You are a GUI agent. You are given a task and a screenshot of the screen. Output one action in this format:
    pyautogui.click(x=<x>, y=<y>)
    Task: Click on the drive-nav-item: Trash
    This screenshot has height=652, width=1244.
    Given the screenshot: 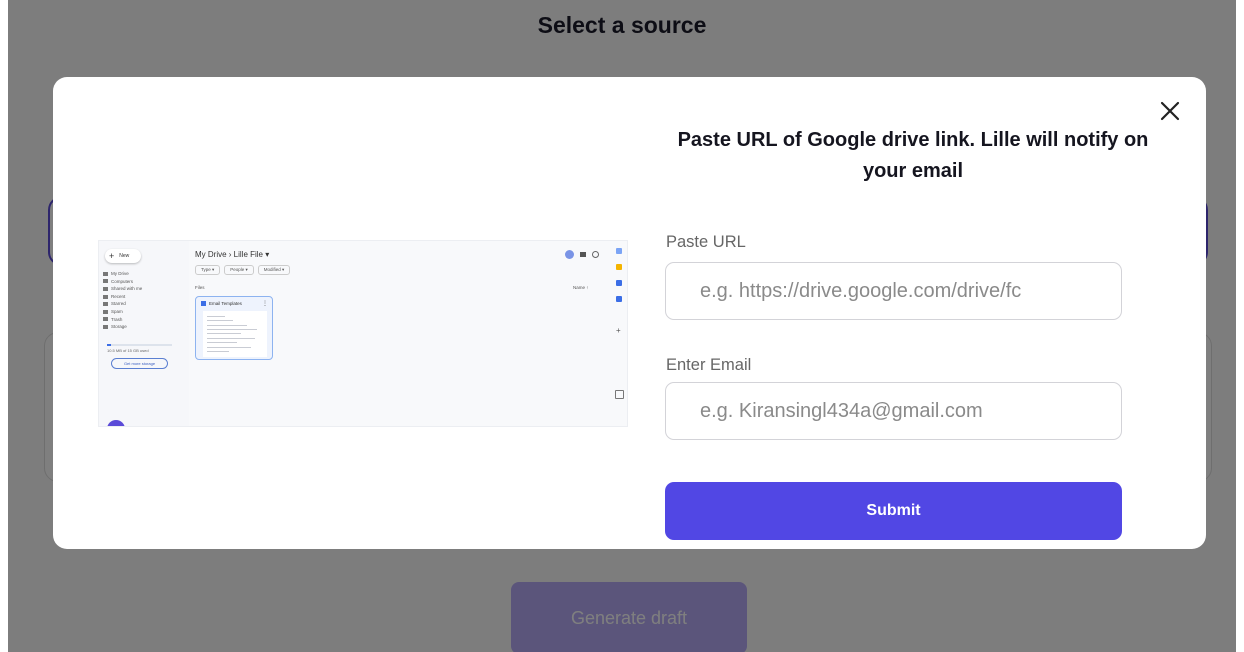 What is the action you would take?
    pyautogui.click(x=122, y=320)
    